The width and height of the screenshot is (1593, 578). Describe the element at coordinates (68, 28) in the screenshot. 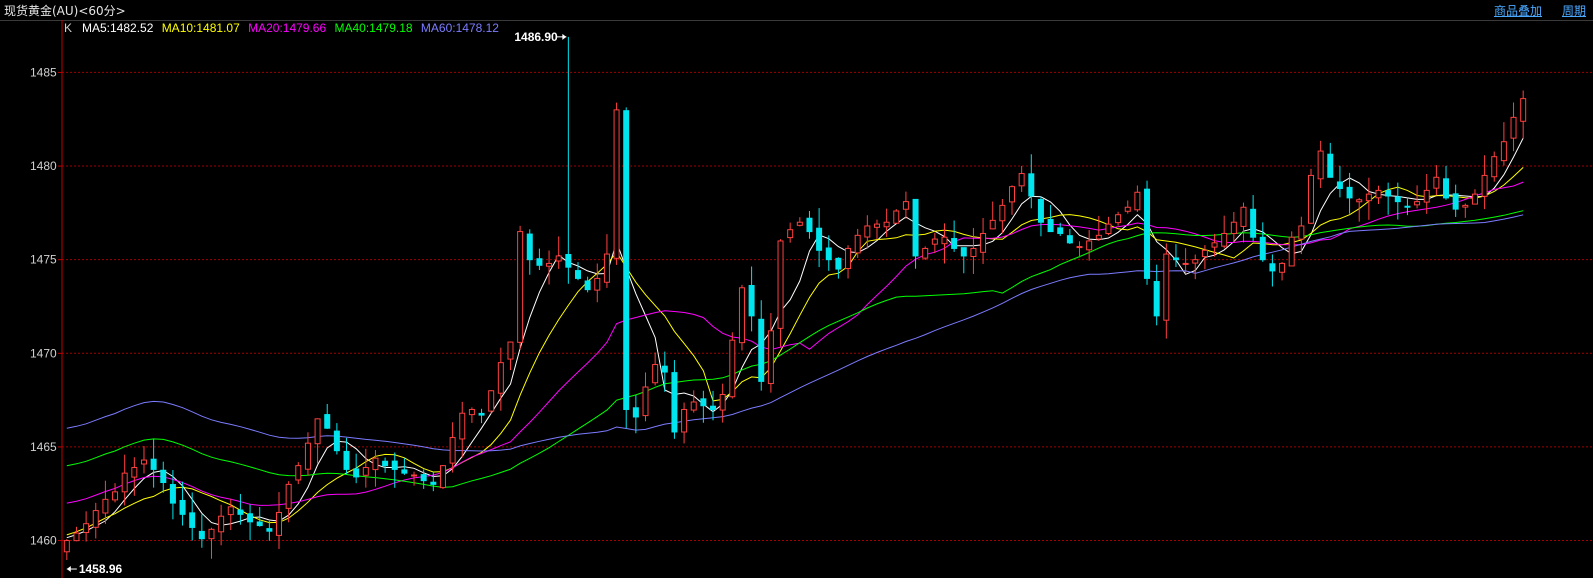

I see `legend-k-label: K` at that location.